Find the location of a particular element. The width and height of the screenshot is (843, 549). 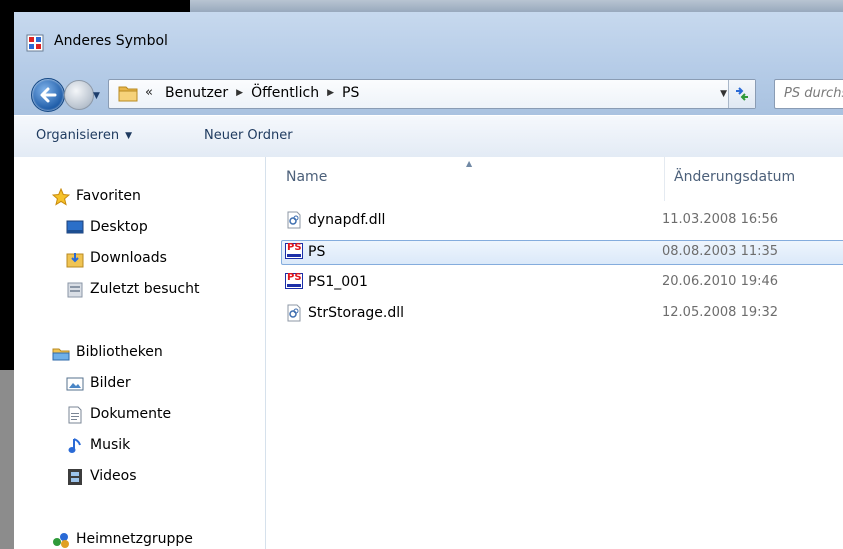

history-dropdown-icon: ▼ is located at coordinates (96, 96).